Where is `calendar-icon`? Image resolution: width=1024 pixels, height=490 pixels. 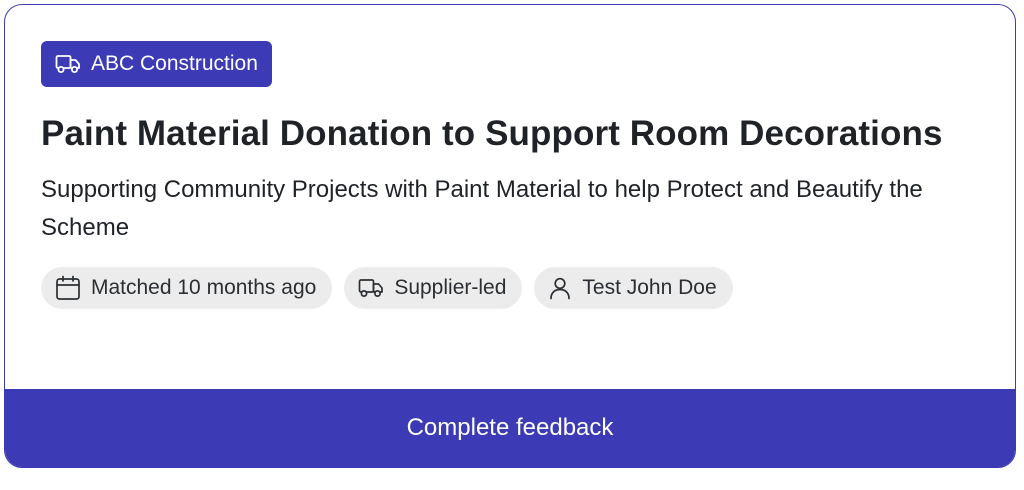
calendar-icon is located at coordinates (68, 288).